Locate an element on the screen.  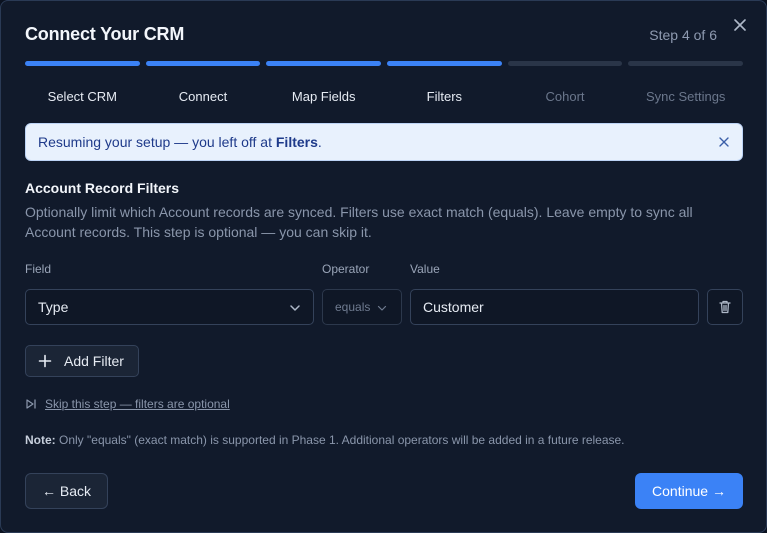
add-filter-button: Add Filter is located at coordinates (82, 361).